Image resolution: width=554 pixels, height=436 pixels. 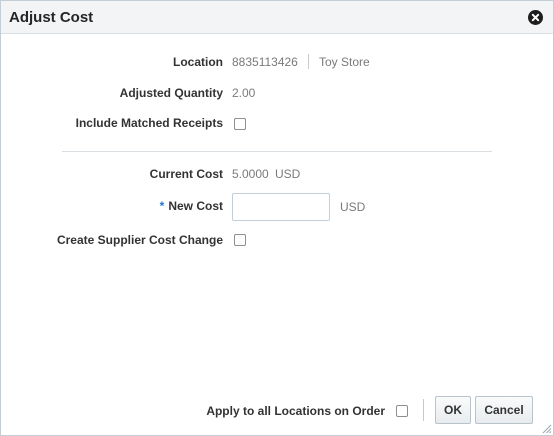 I want to click on location-separator, so click(x=308, y=61).